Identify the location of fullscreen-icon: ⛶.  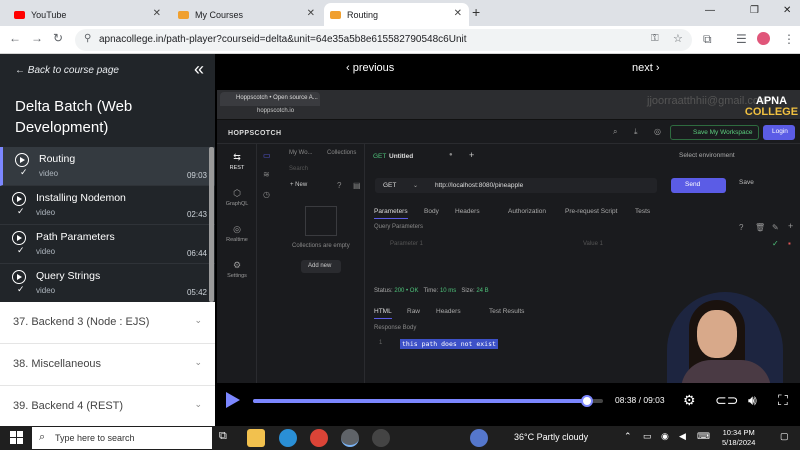
(783, 400).